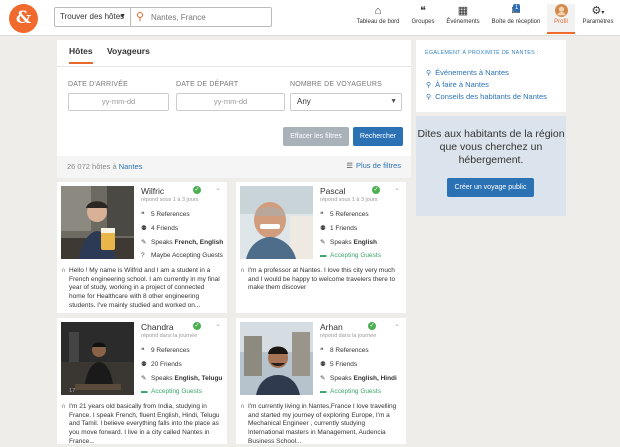 The height and width of the screenshot is (447, 620). What do you see at coordinates (378, 136) in the screenshot?
I see `search-button: Rechercher` at bounding box center [378, 136].